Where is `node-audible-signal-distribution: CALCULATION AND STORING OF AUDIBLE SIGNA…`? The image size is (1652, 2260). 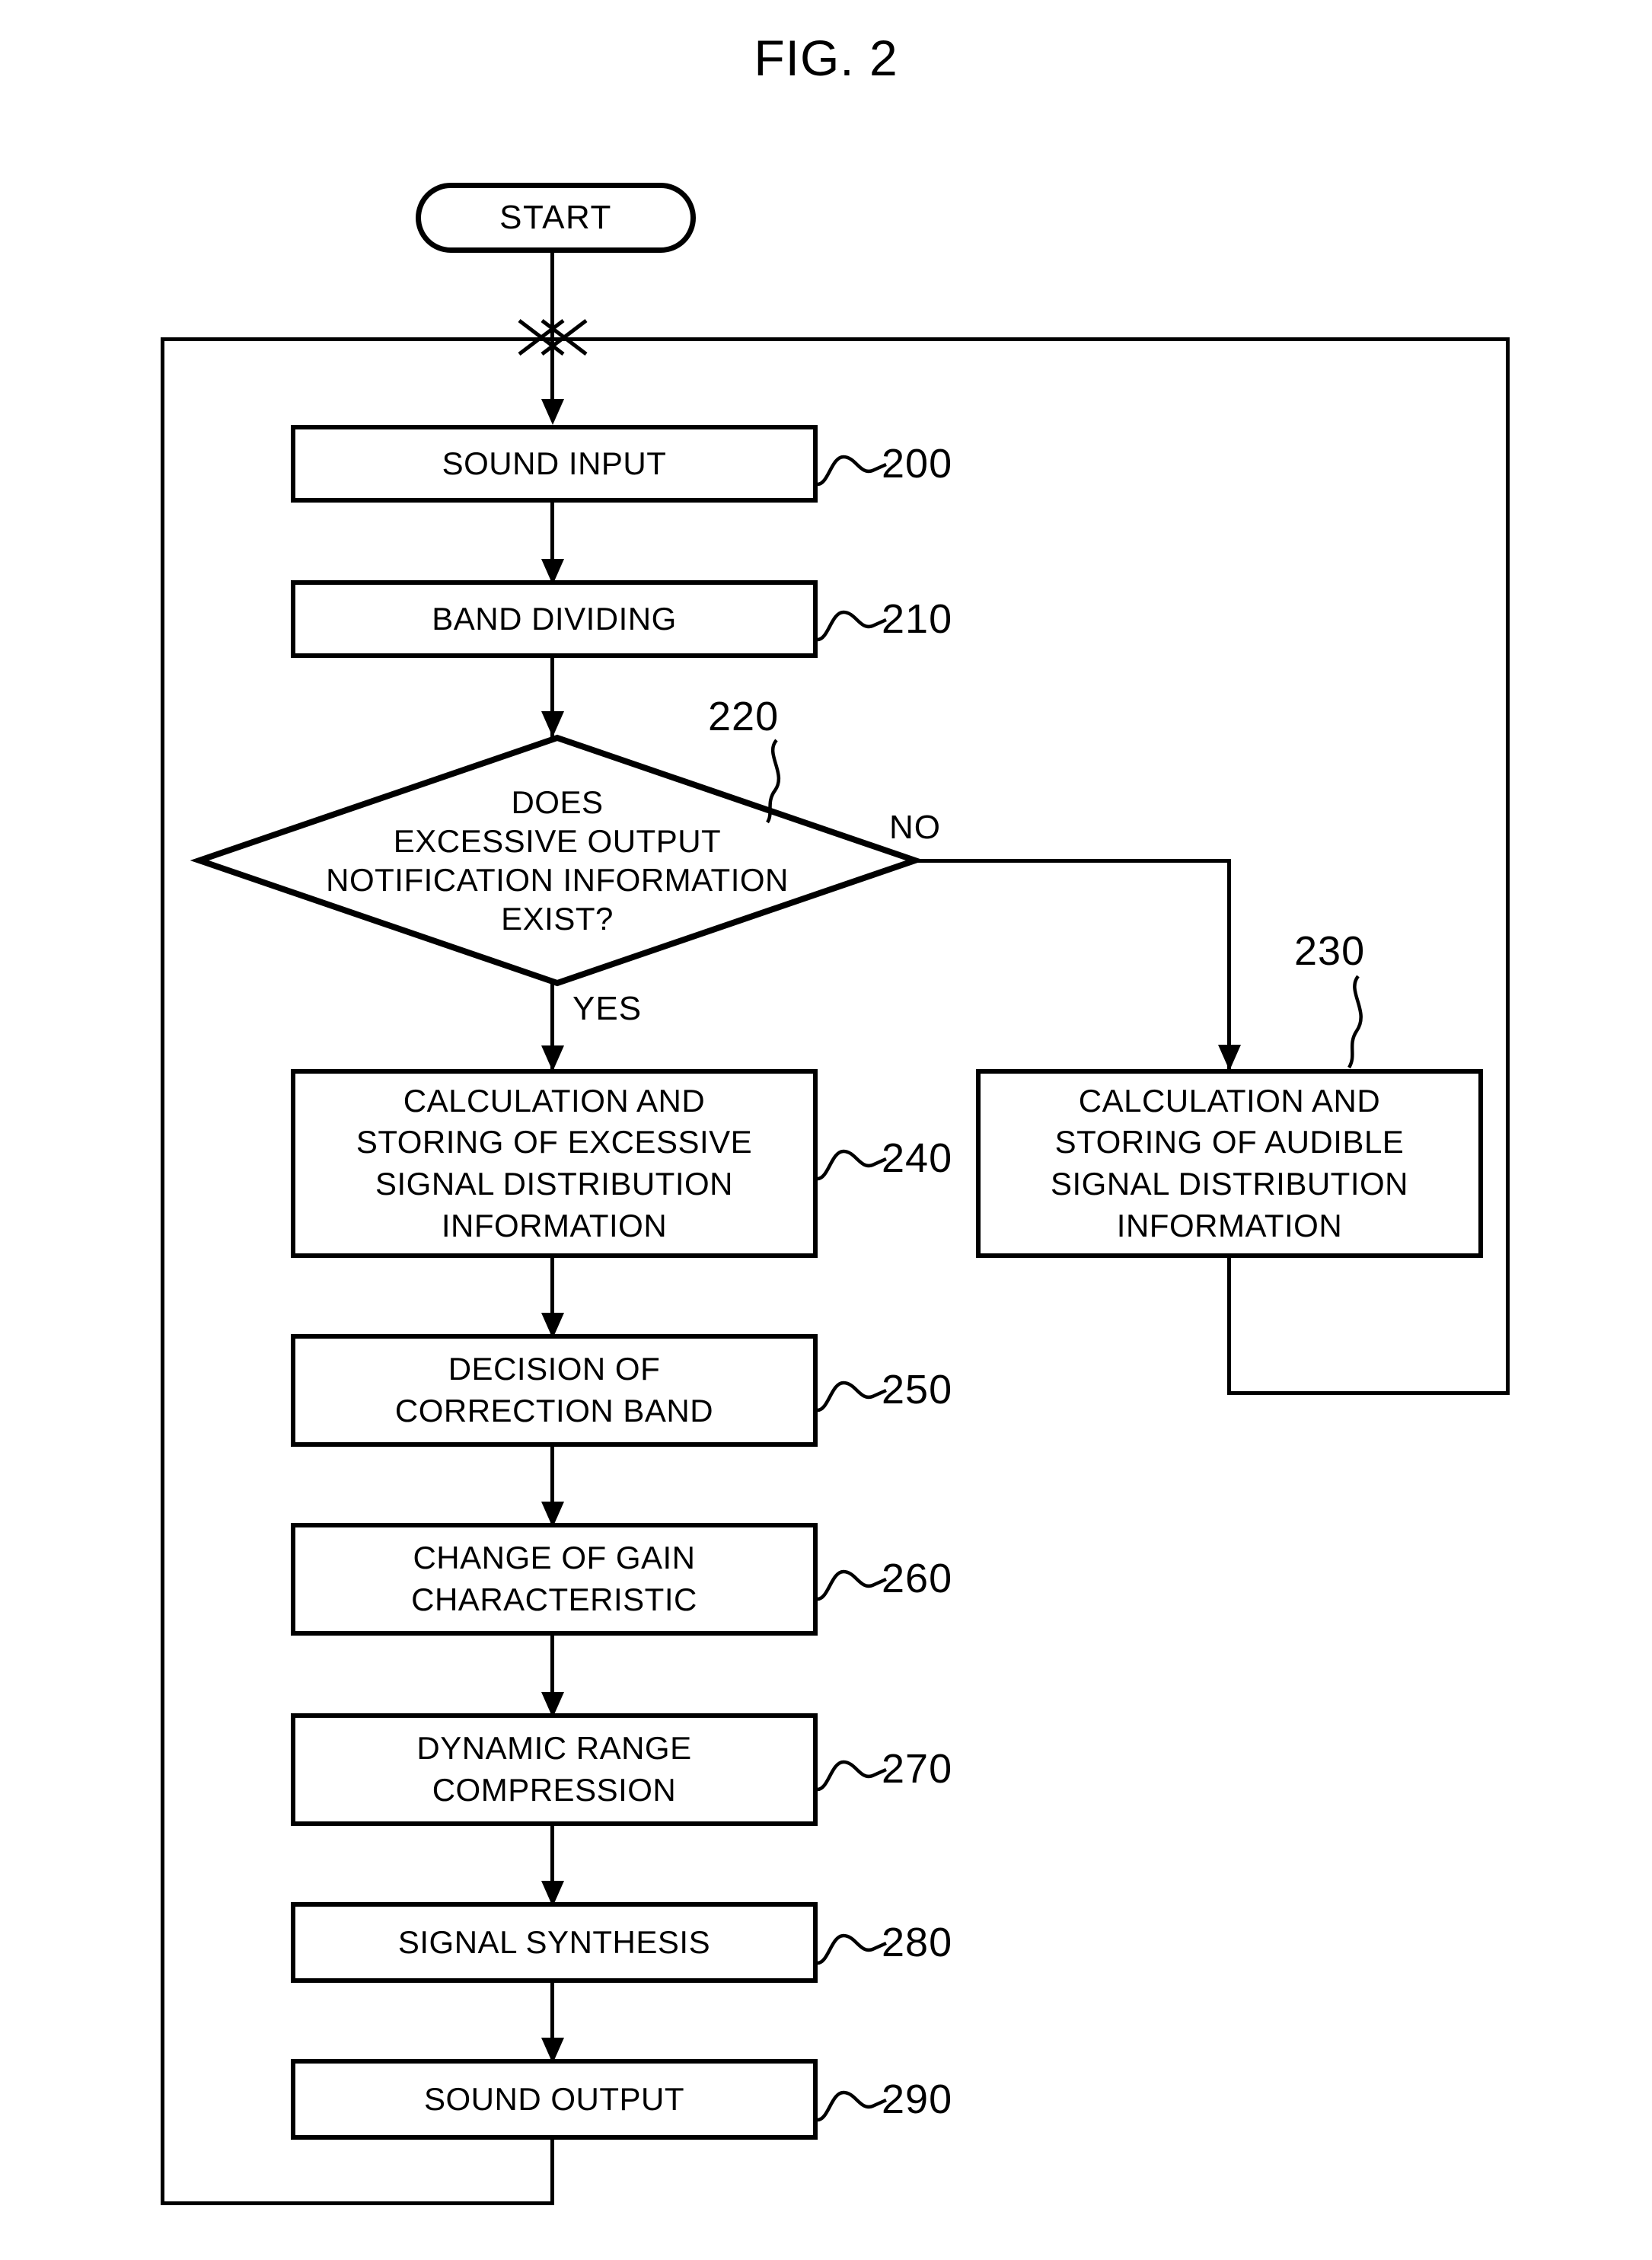 node-audible-signal-distribution: CALCULATION AND STORING OF AUDIBLE SIGNA… is located at coordinates (1229, 1163).